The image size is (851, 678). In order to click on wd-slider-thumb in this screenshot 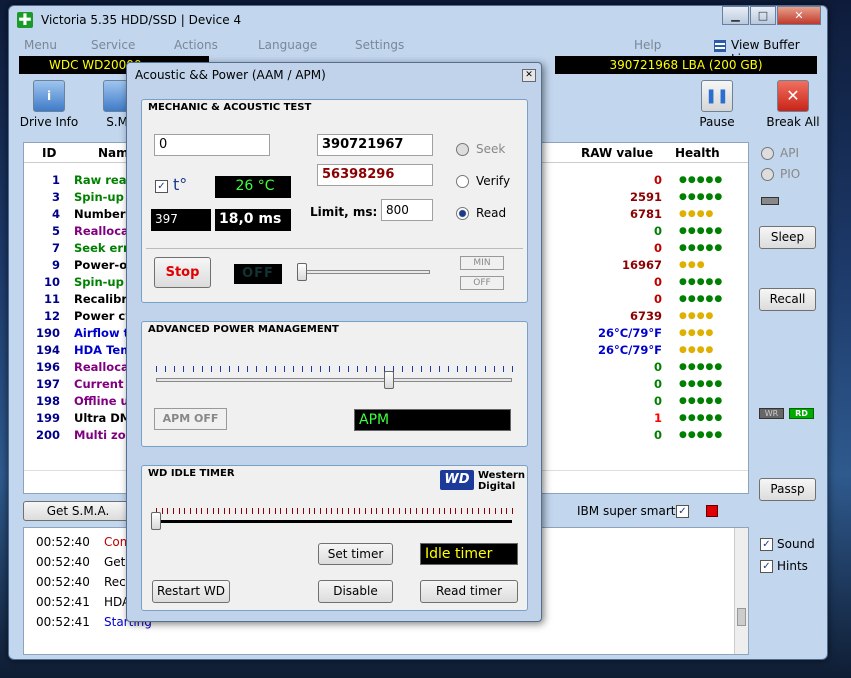, I will do `click(156, 521)`.